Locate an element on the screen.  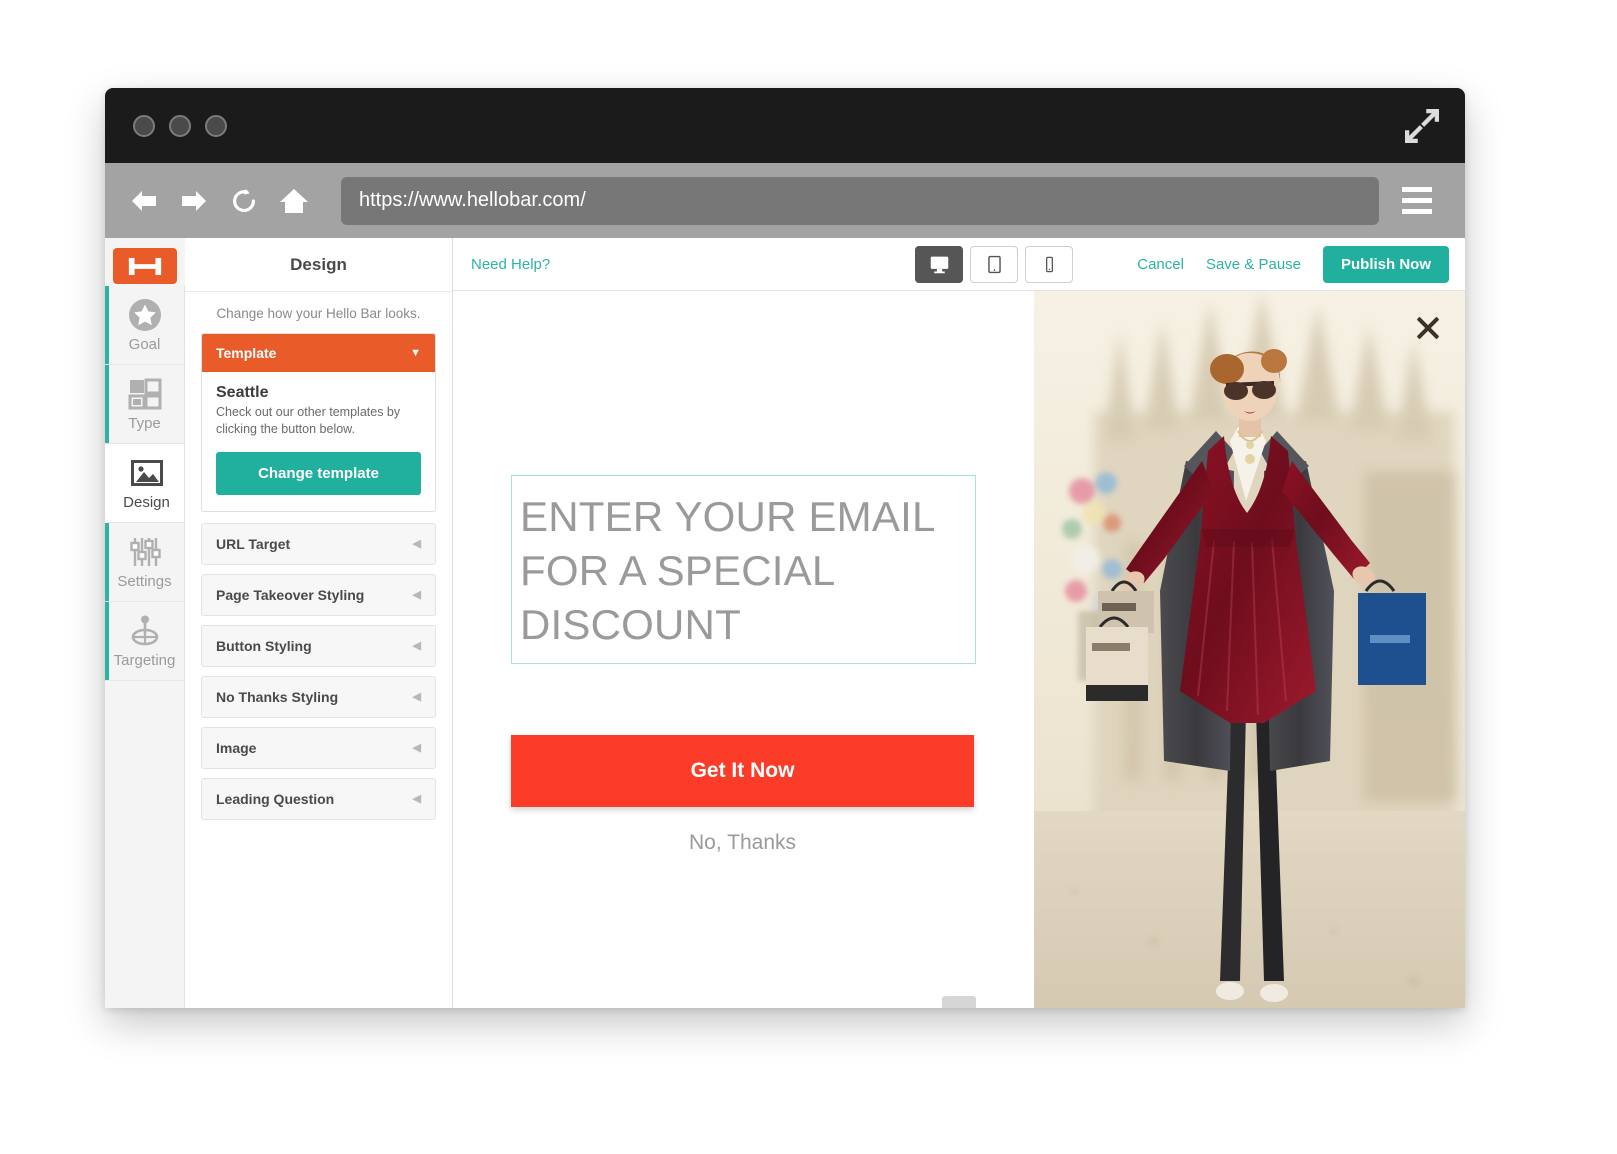
accordion-url-target: URL Target ◀ is located at coordinates (318, 543).